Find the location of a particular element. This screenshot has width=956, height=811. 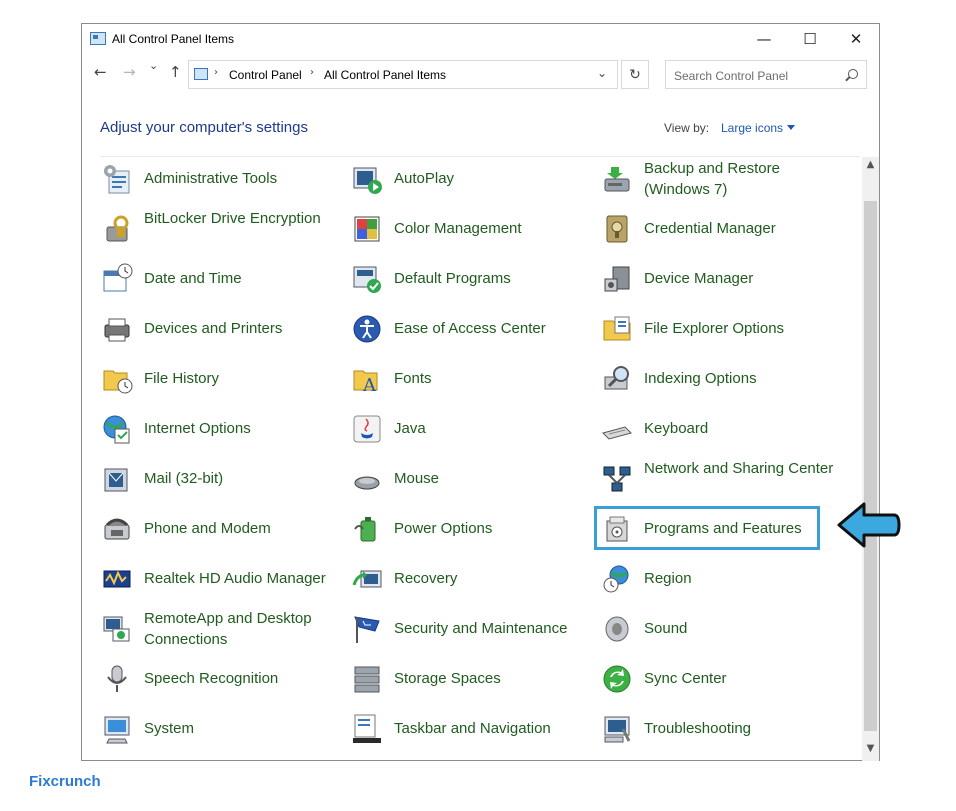

view-by-label: View by: is located at coordinates (687, 128).